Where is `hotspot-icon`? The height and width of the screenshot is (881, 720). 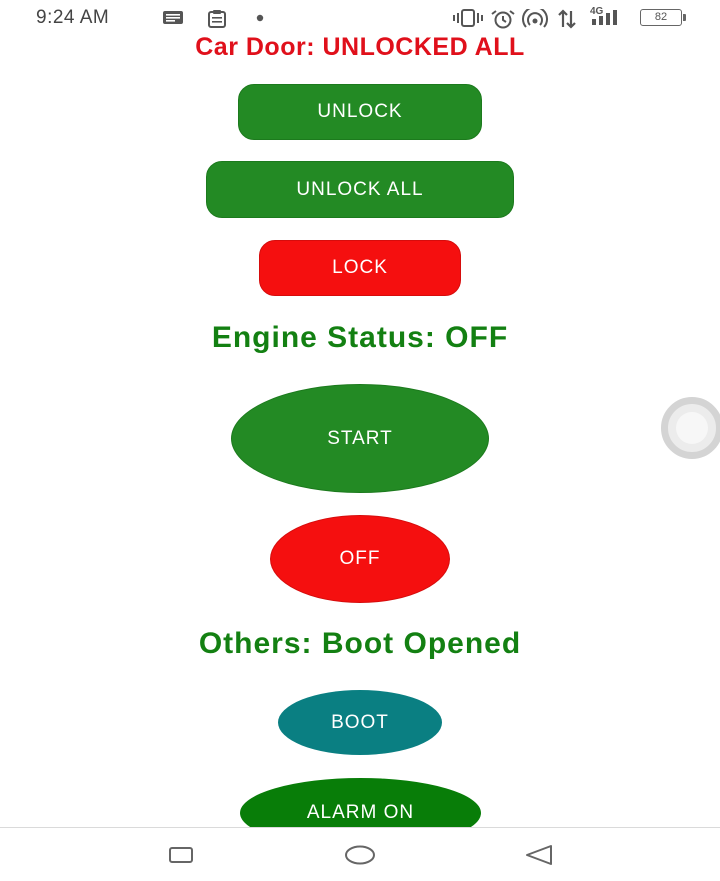 hotspot-icon is located at coordinates (535, 18).